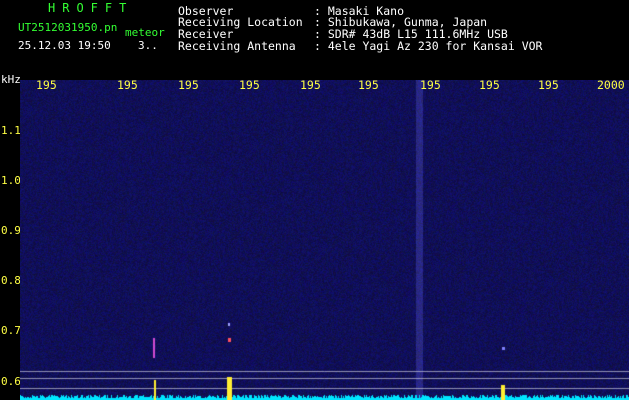 This screenshot has height=400, width=629. I want to click on x-tick-label: 2000, so click(611, 85).